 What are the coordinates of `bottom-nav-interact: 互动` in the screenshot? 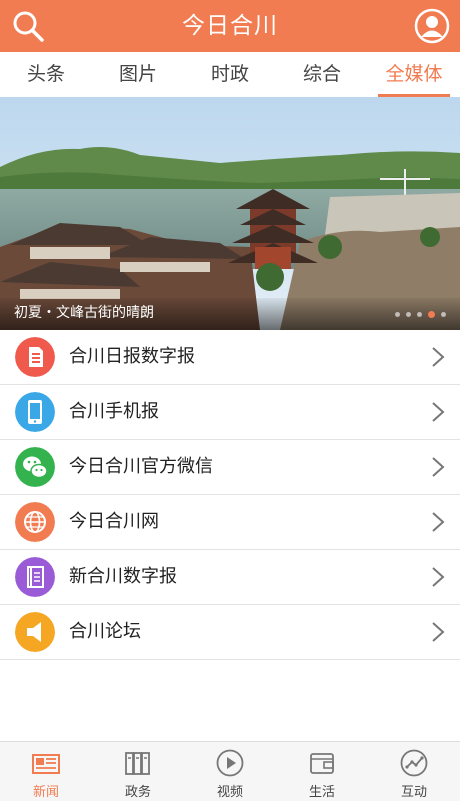 It's located at (414, 771).